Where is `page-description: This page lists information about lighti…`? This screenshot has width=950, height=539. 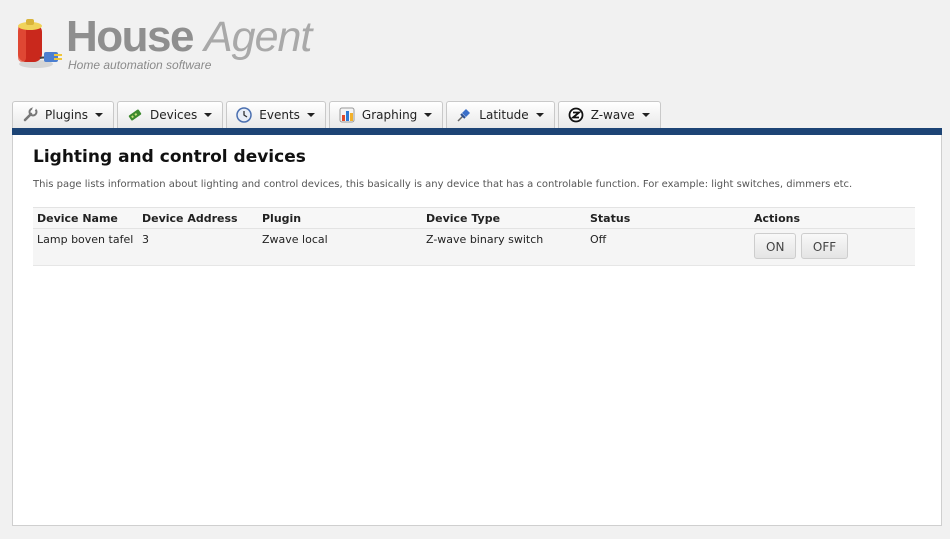
page-description: This page lists information about lighti… is located at coordinates (443, 184).